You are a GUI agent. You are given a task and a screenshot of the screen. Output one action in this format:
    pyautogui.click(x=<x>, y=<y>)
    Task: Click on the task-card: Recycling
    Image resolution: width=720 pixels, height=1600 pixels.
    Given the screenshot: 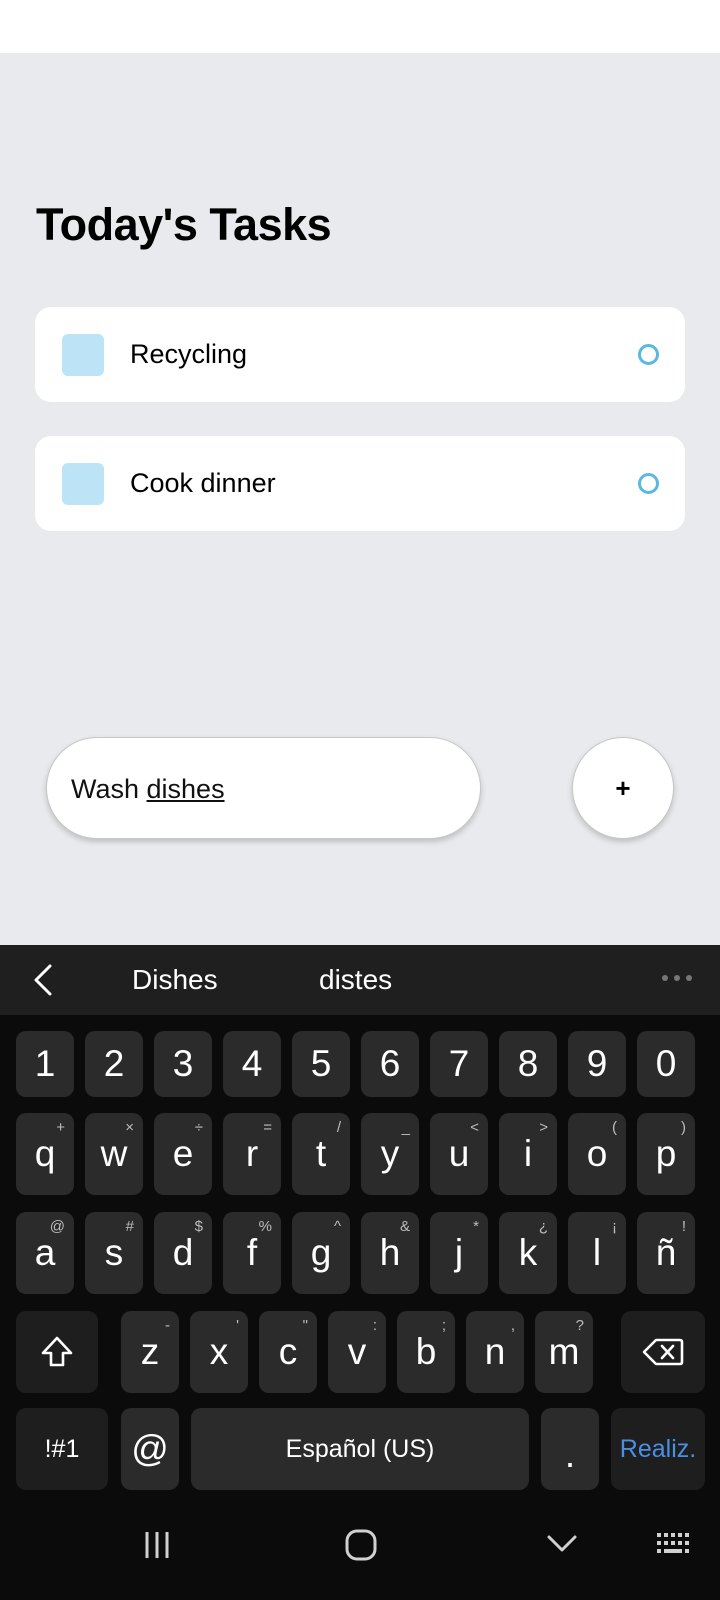 What is the action you would take?
    pyautogui.click(x=360, y=354)
    